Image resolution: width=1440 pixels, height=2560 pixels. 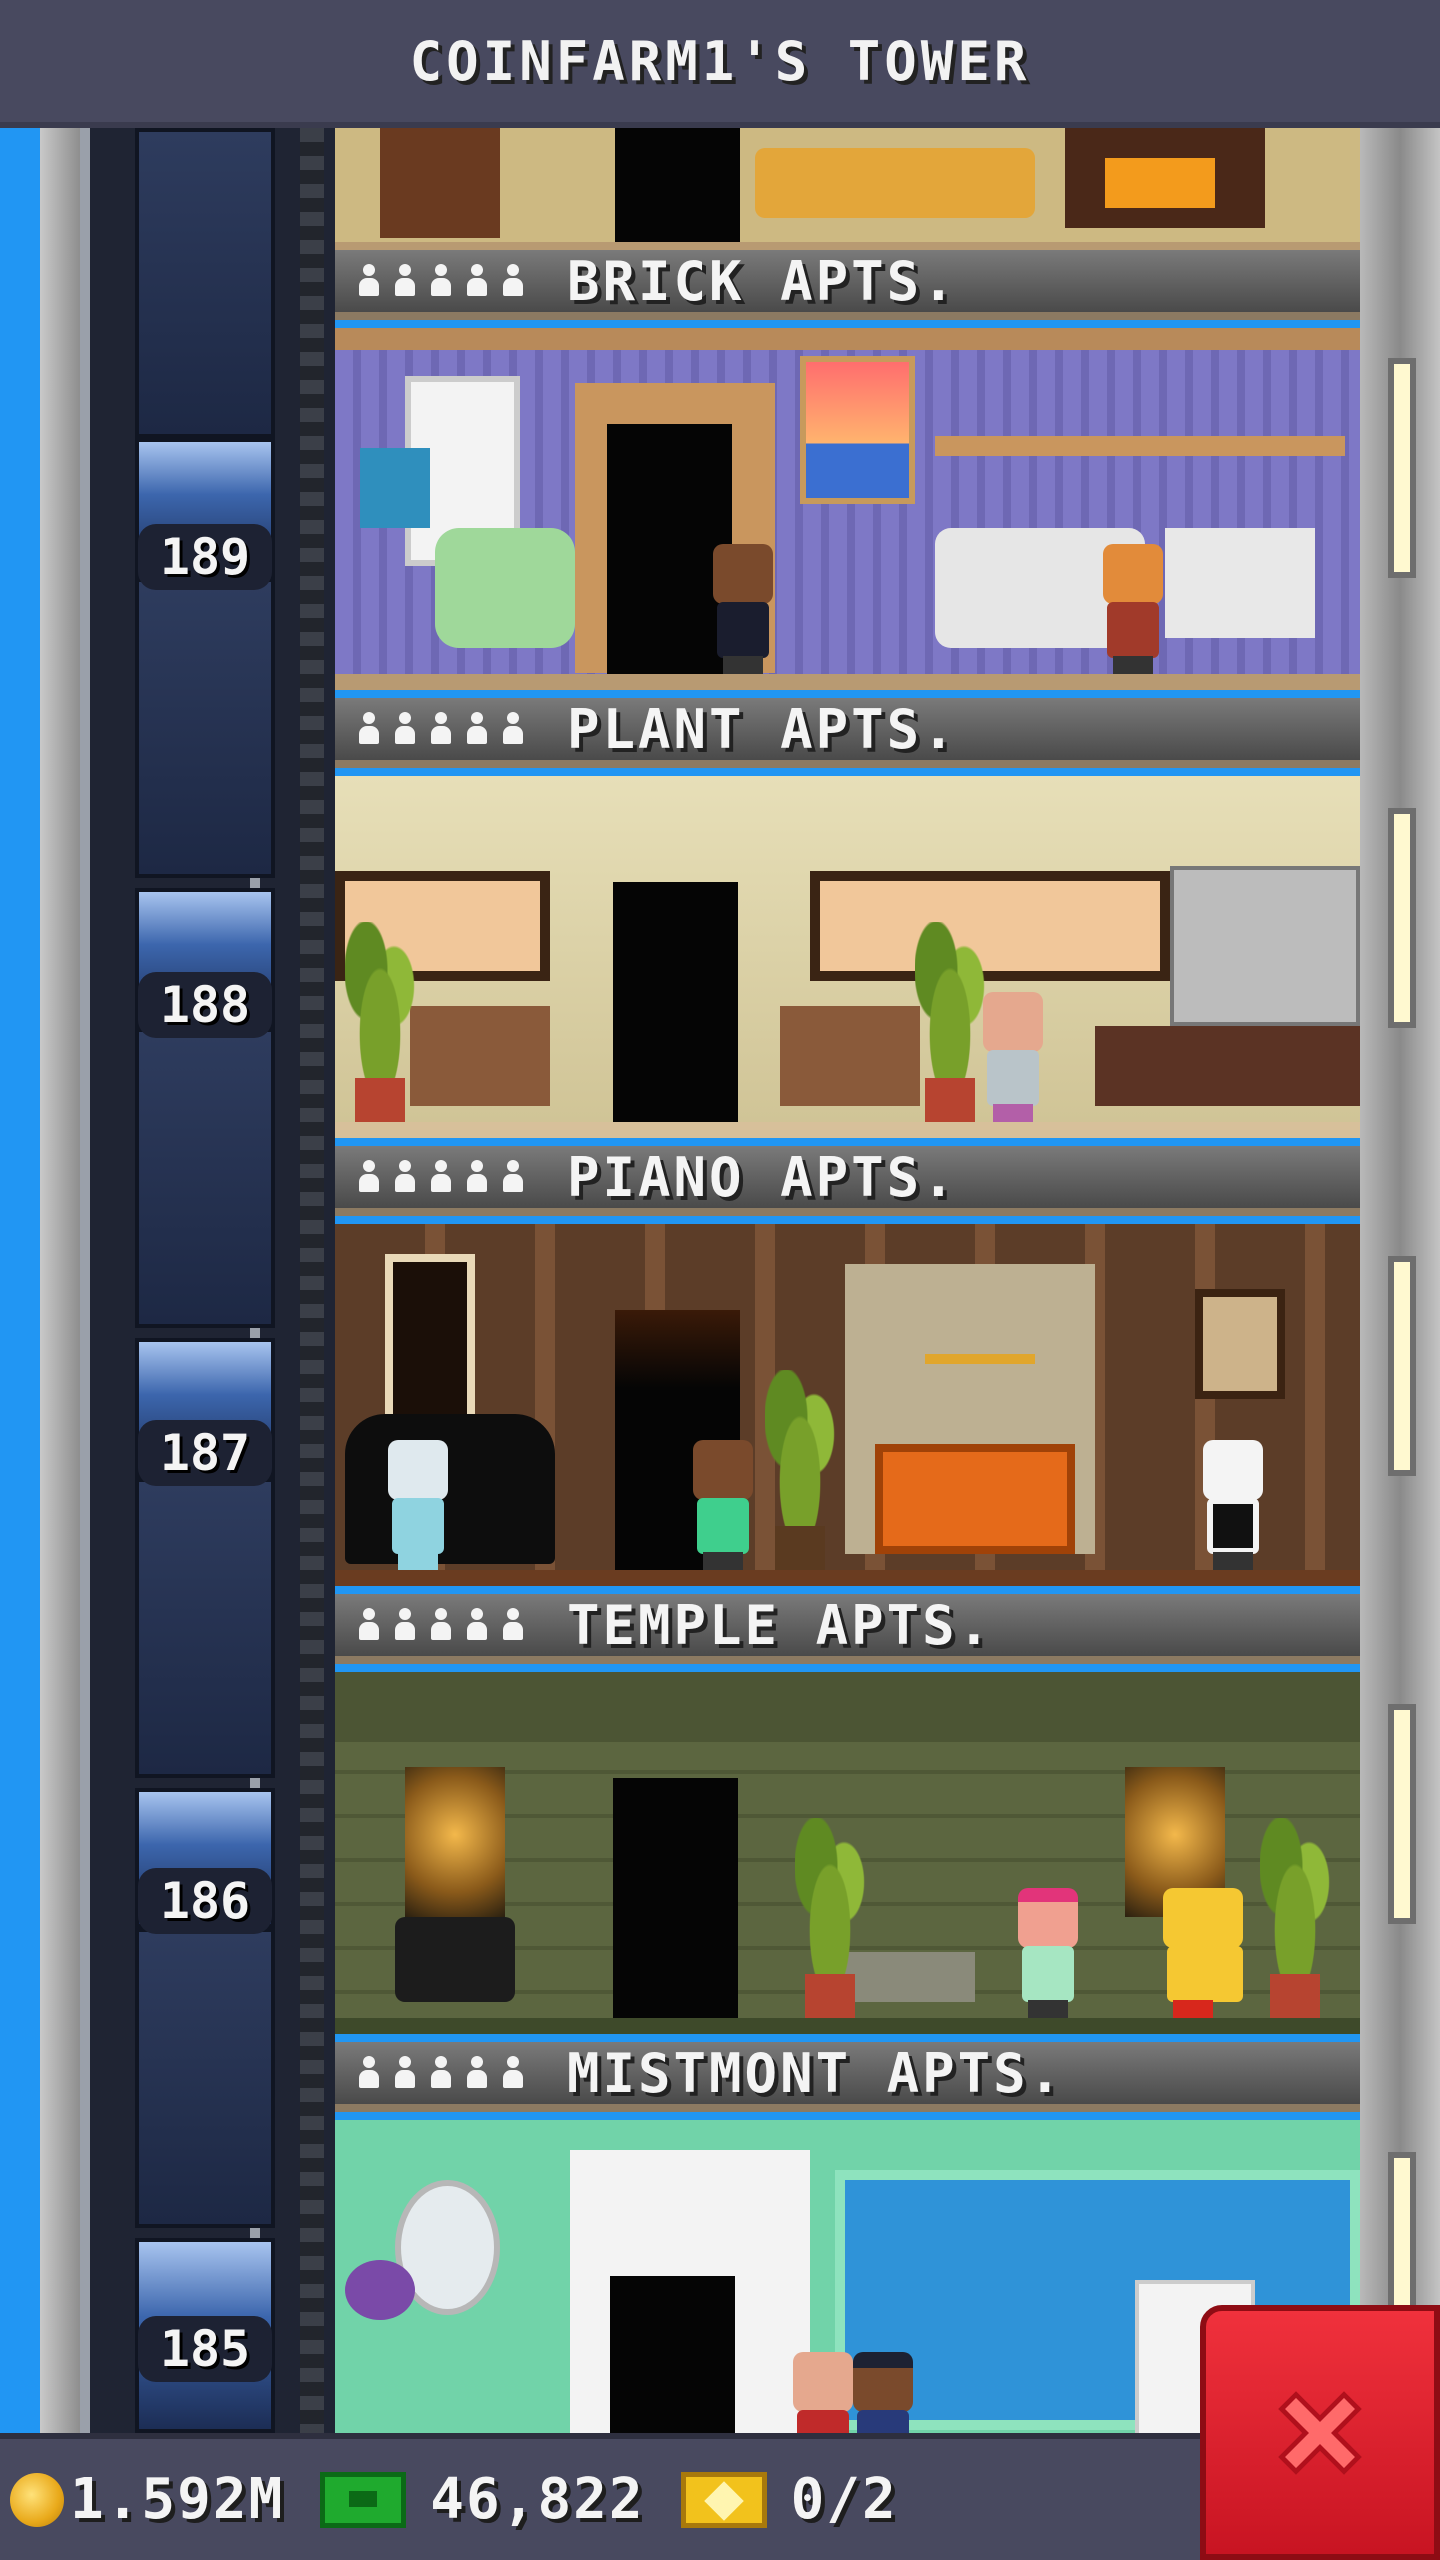 I want to click on chandelier, so click(x=980, y=1329).